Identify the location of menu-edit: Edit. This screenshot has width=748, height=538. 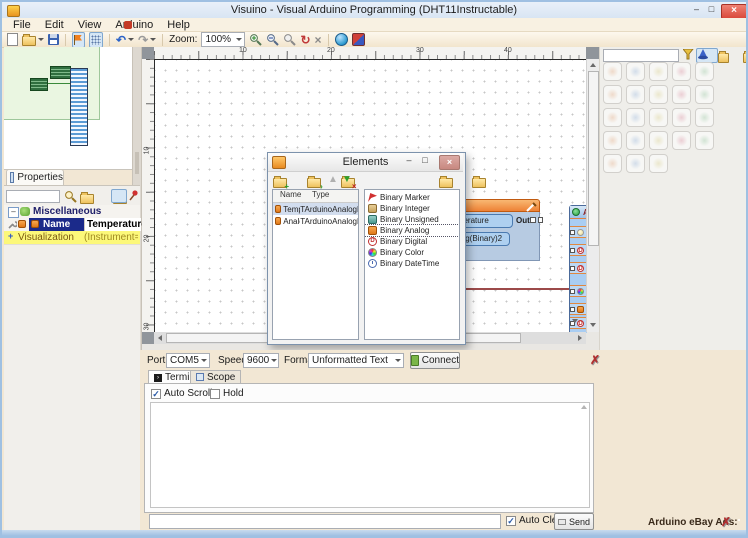
(54, 25).